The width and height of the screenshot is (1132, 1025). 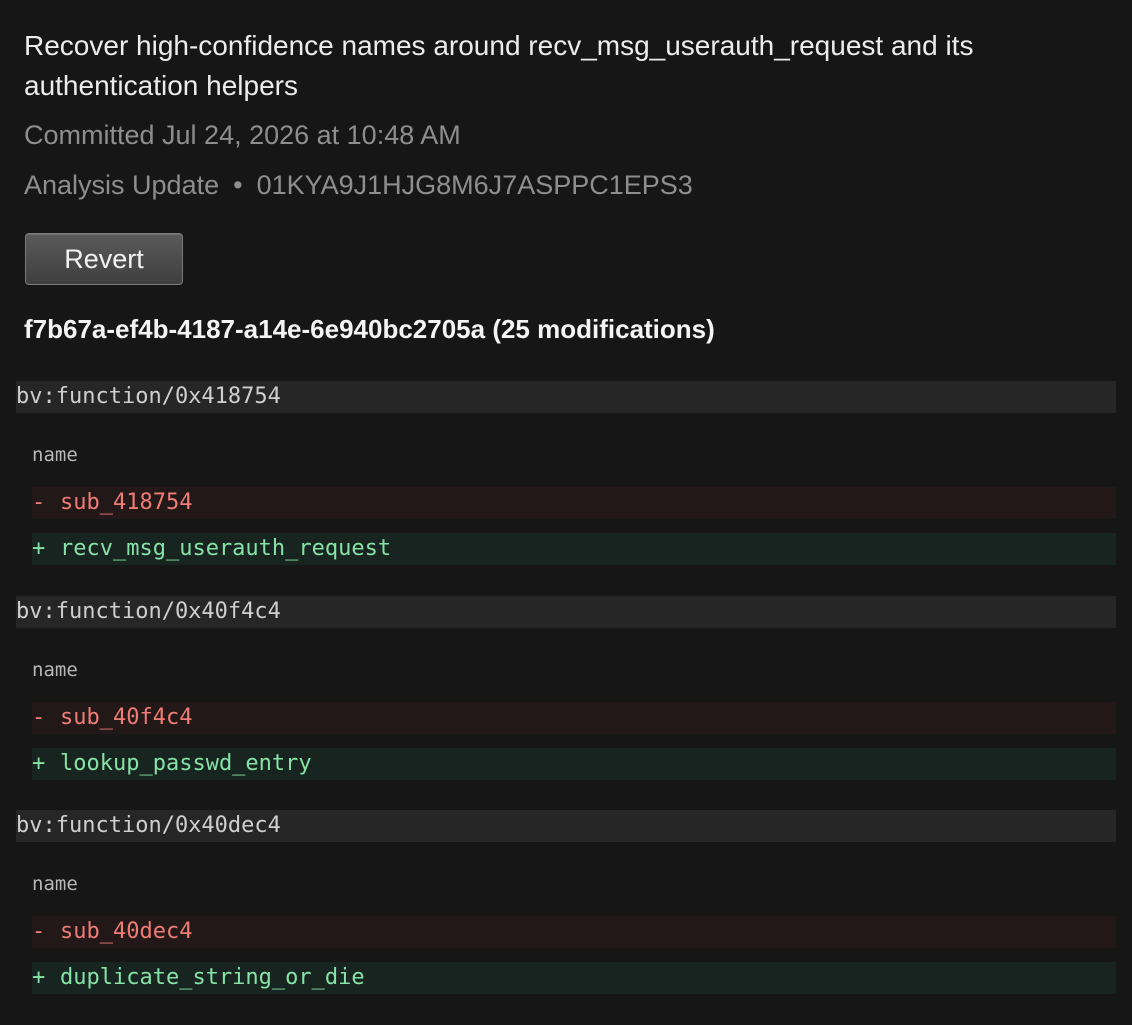 What do you see at coordinates (126, 502) in the screenshot?
I see `removed-value: sub_418754` at bounding box center [126, 502].